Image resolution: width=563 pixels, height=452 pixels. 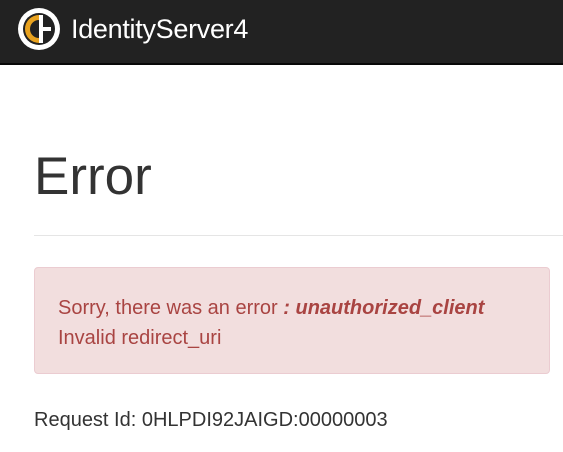 I want to click on error-message: Sorry, there was an error, so click(x=168, y=308).